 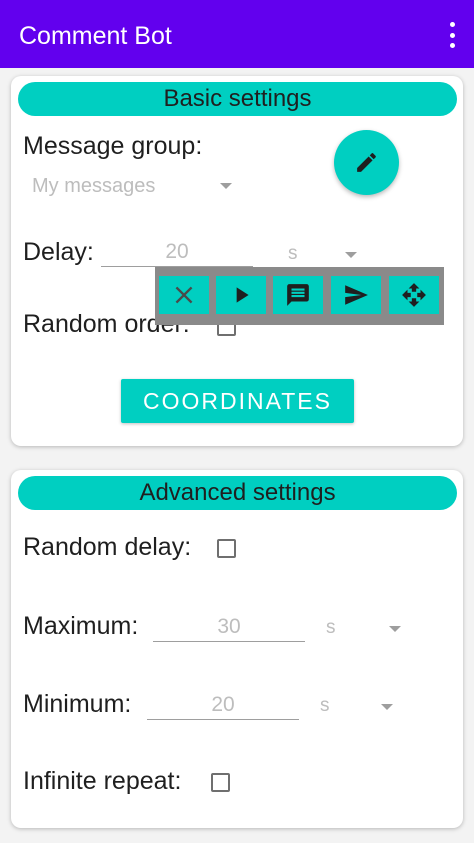 I want to click on send-icon, so click(x=356, y=295).